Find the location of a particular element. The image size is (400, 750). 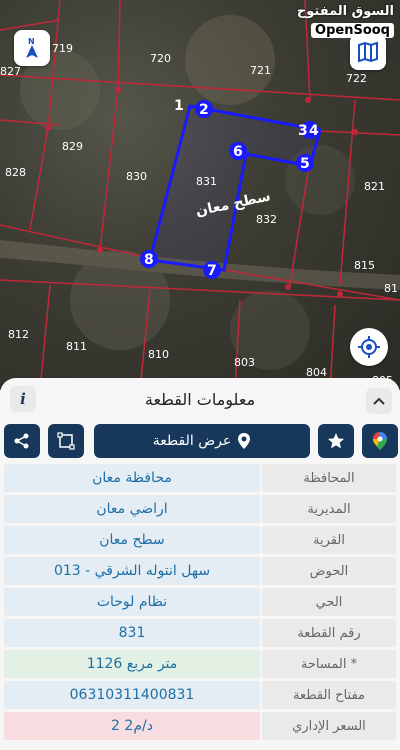

share-icon is located at coordinates (21, 441).